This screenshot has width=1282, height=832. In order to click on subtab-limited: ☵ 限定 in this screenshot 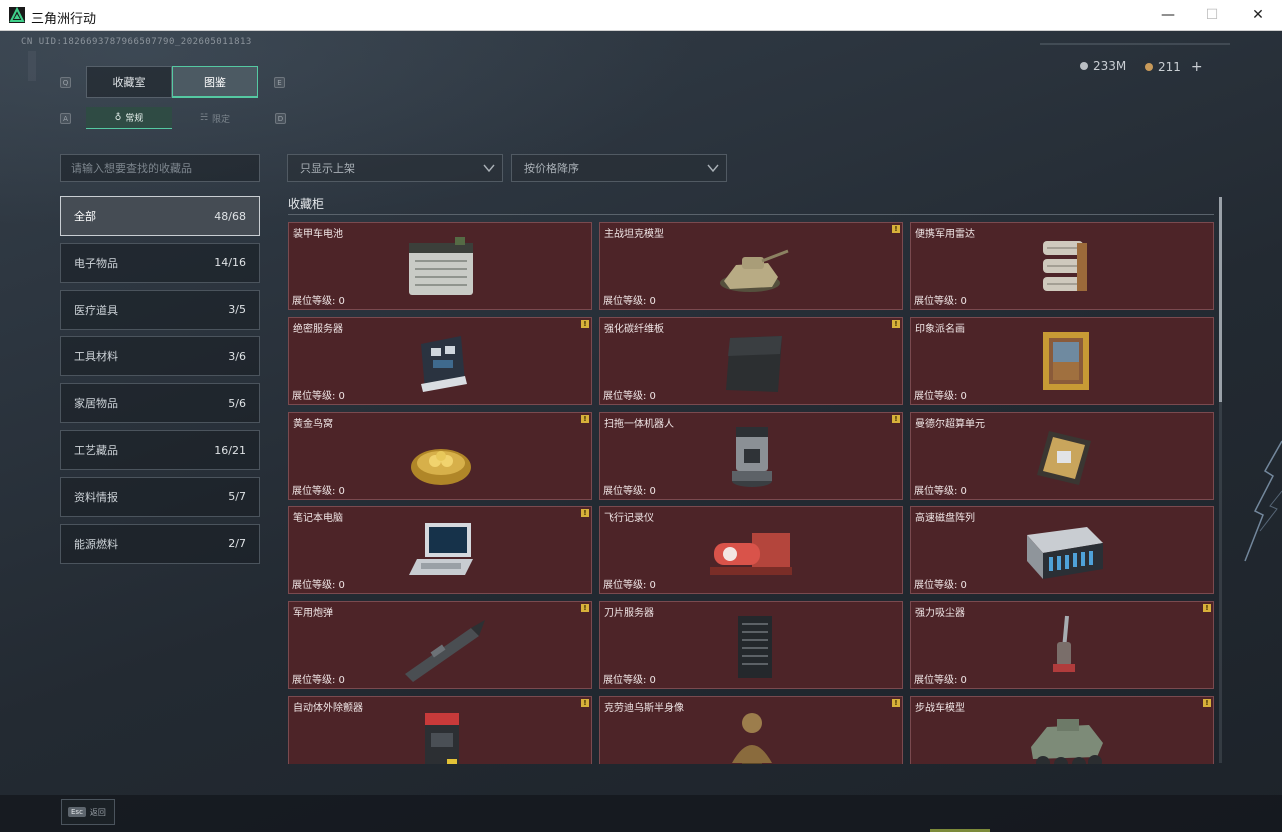, I will do `click(215, 118)`.